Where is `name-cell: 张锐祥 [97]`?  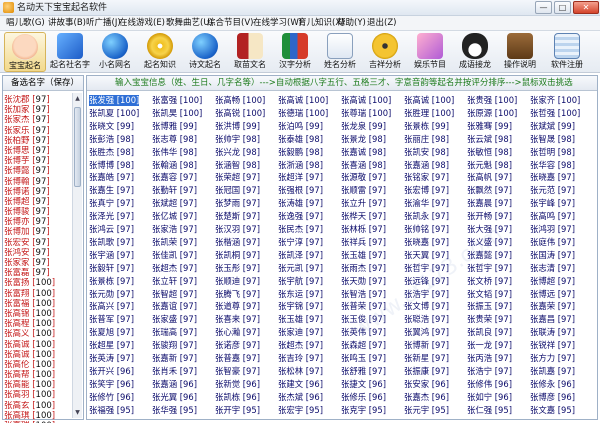 name-cell: 张锐祥 [97] is located at coordinates (552, 345).